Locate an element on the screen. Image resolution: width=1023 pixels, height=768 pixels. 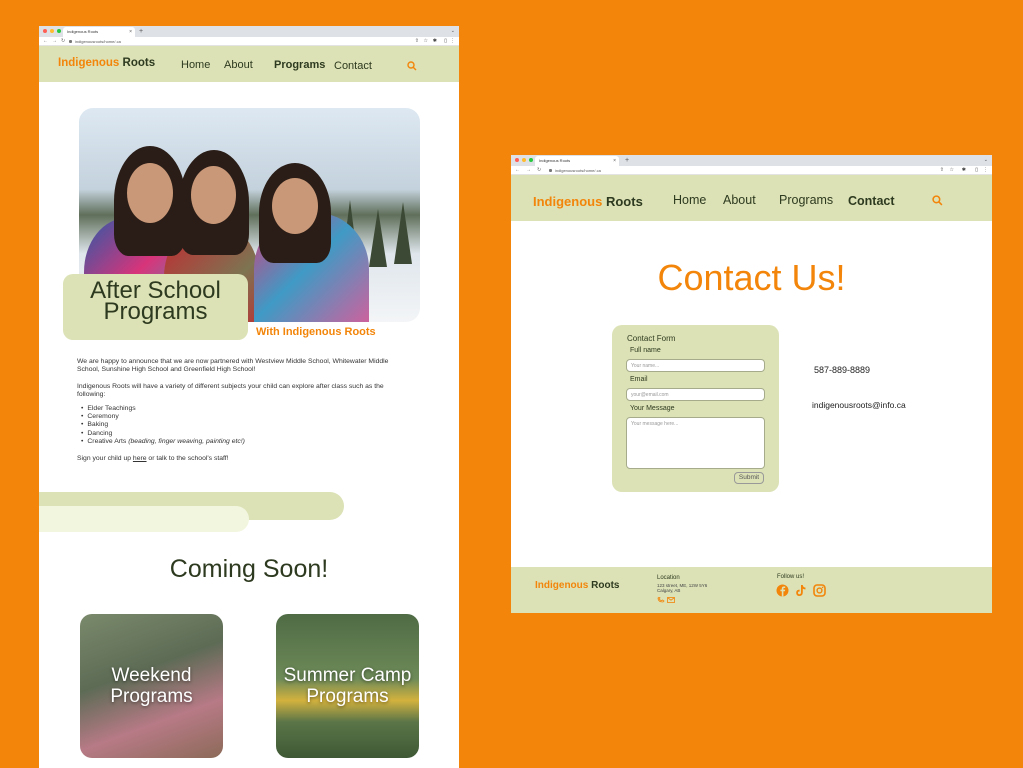
list-item: Elder Teachings is located at coordinates (244, 409).